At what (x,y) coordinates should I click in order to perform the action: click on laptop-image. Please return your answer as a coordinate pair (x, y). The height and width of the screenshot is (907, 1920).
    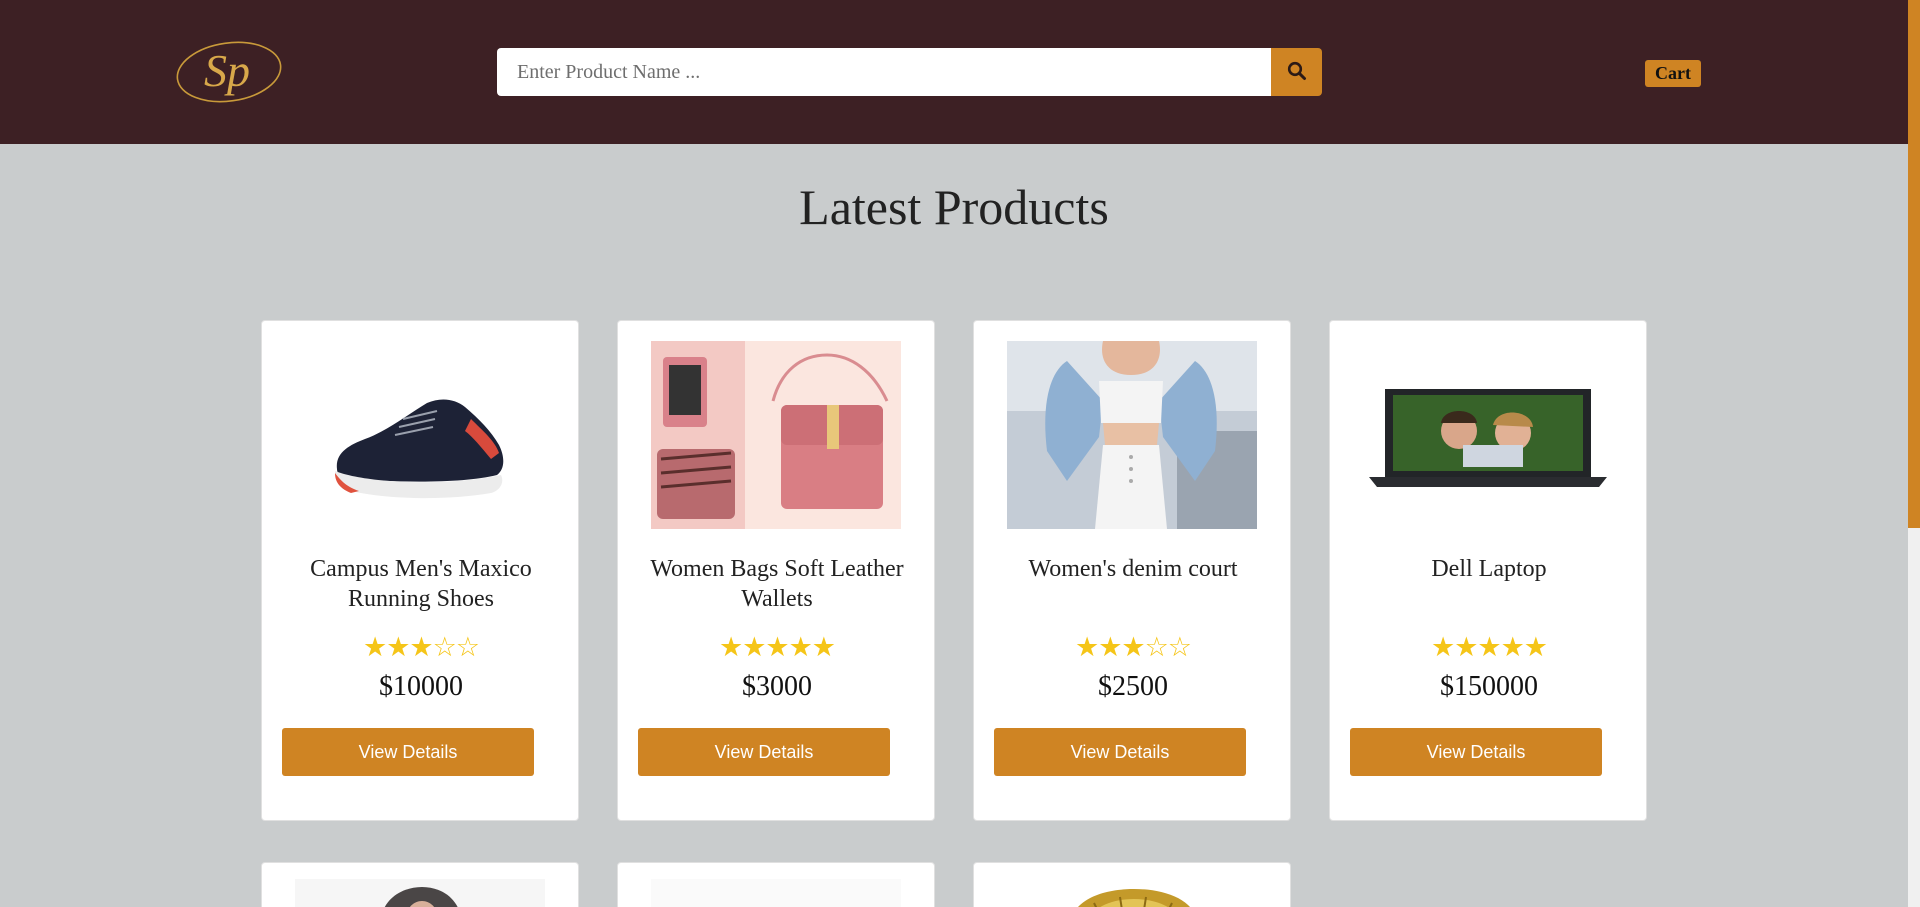
    Looking at the image, I should click on (1488, 438).